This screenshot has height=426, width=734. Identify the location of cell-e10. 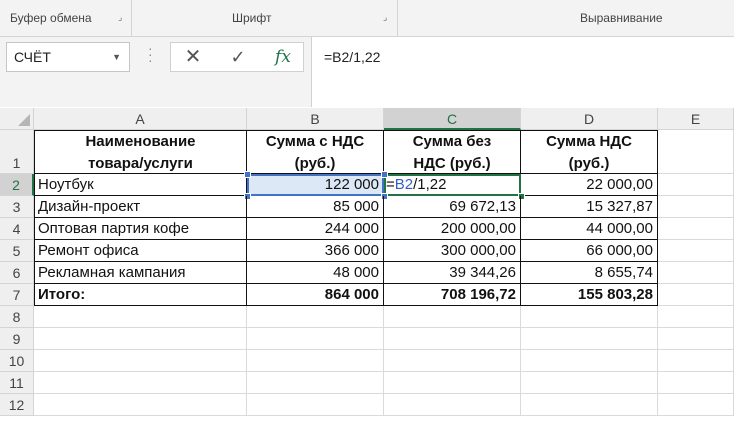
(696, 361).